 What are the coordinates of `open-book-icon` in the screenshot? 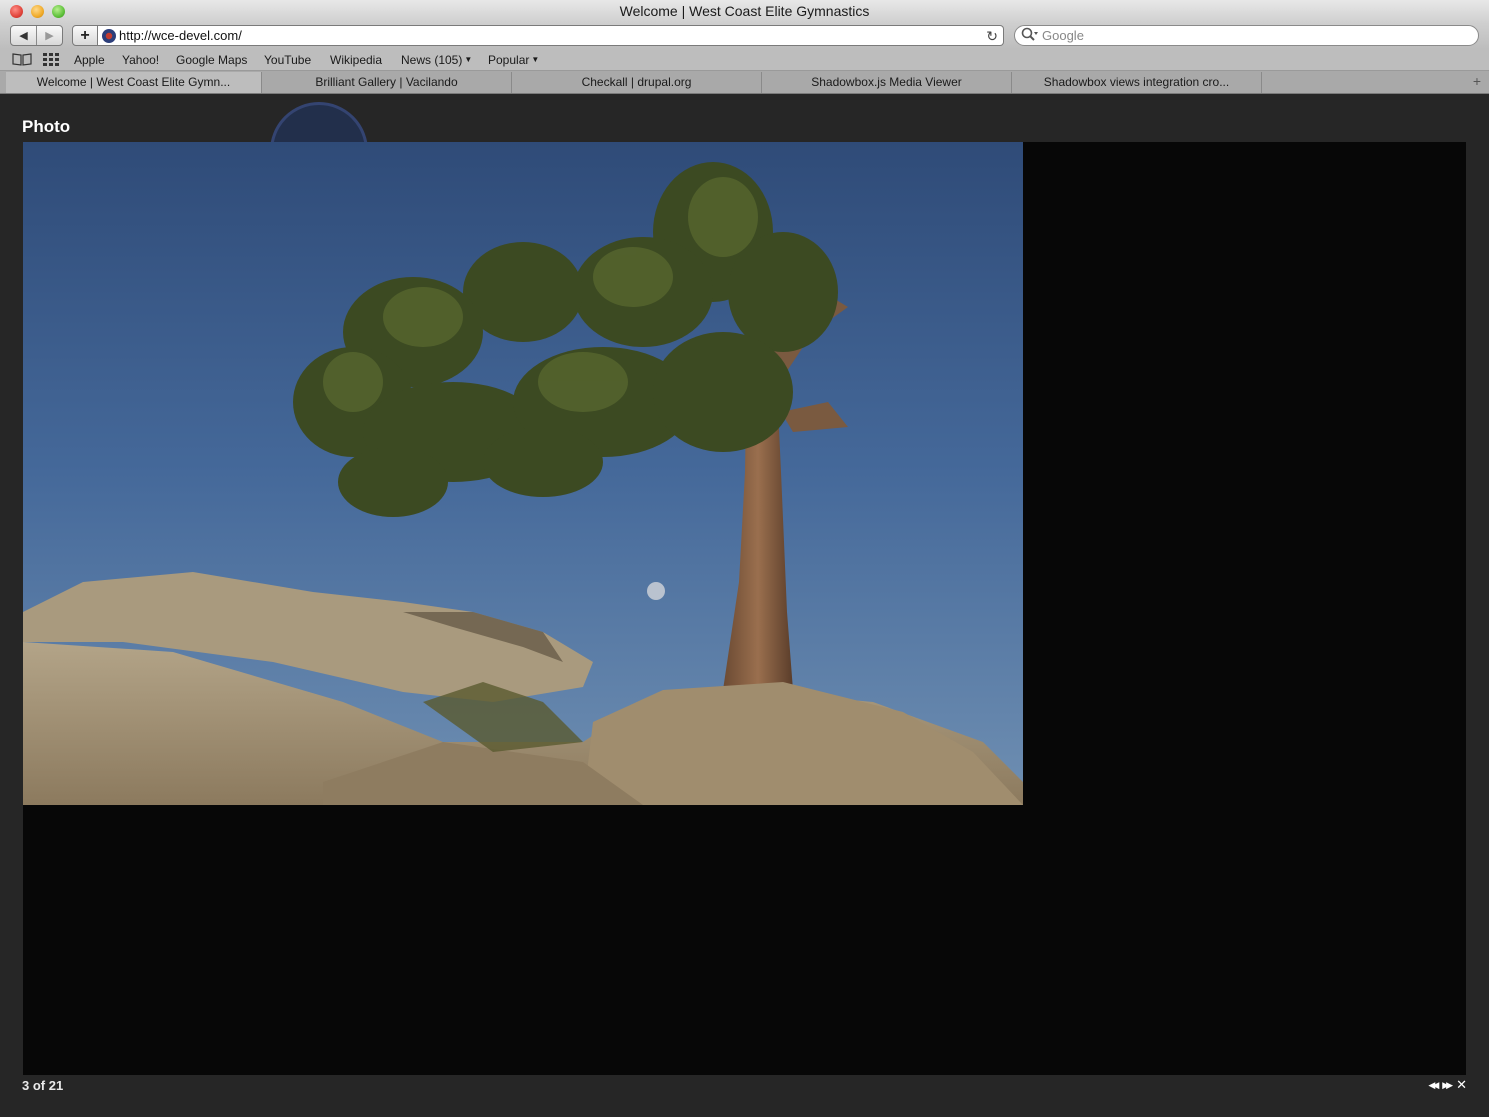 It's located at (22, 60).